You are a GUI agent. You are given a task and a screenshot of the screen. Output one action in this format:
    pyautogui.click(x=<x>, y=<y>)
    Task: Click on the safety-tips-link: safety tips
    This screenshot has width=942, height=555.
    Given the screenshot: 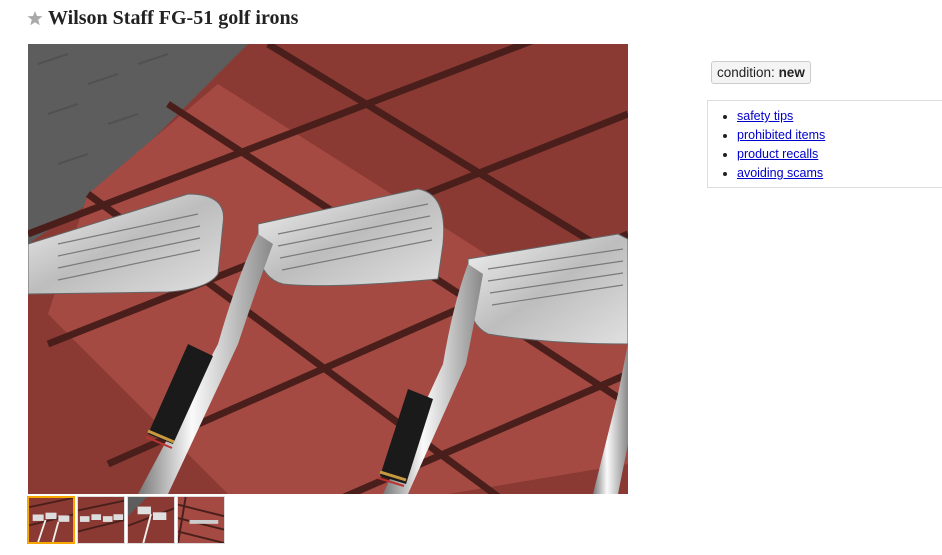 What is the action you would take?
    pyautogui.click(x=765, y=116)
    